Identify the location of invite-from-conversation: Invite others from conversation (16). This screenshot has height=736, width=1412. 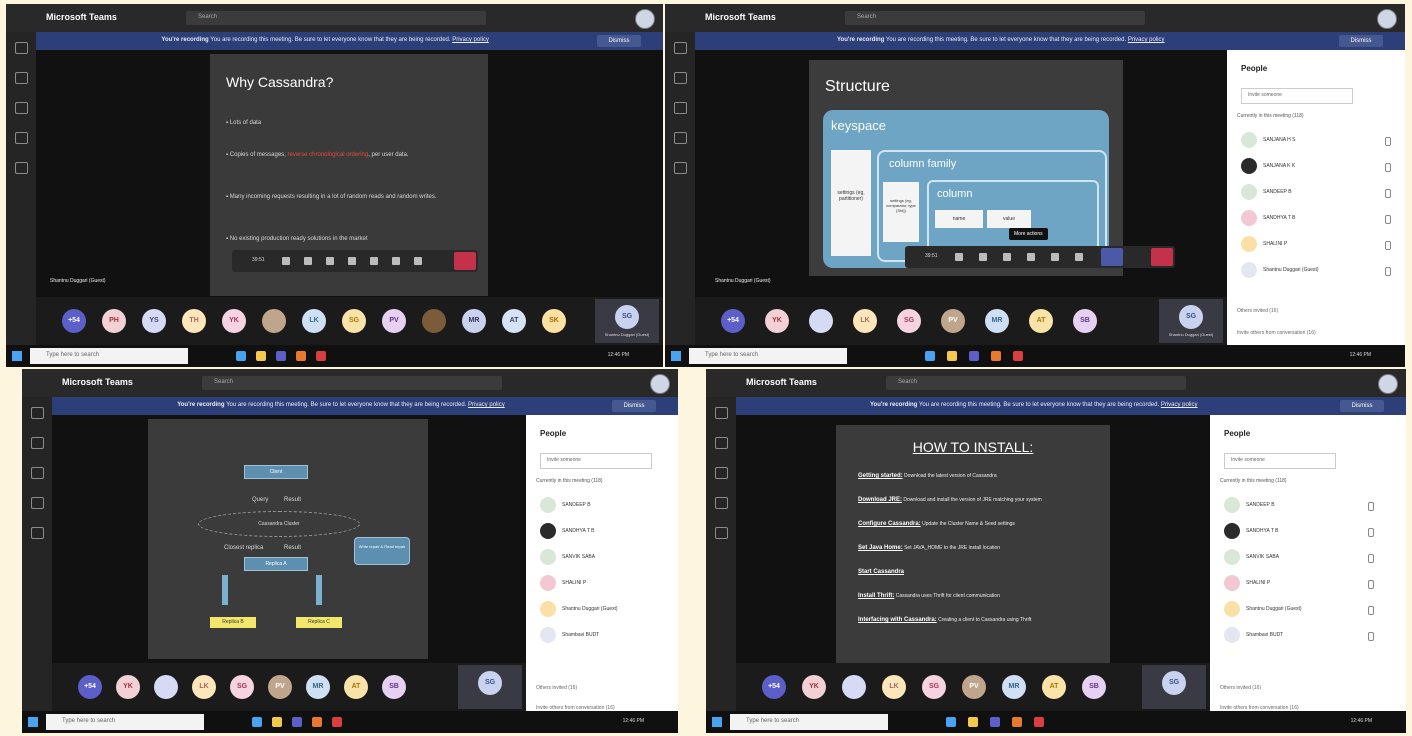
(1276, 333).